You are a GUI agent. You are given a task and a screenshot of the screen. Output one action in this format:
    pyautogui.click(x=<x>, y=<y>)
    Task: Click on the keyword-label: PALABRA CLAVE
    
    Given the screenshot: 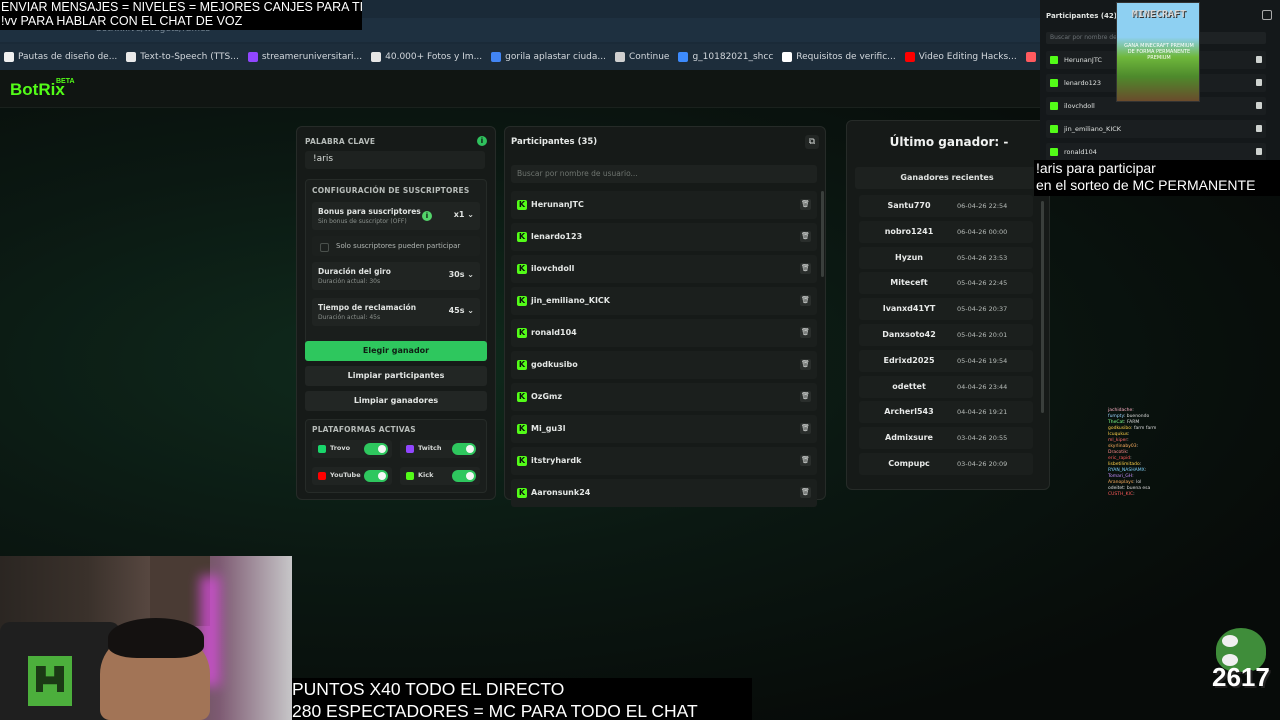 What is the action you would take?
    pyautogui.click(x=340, y=141)
    